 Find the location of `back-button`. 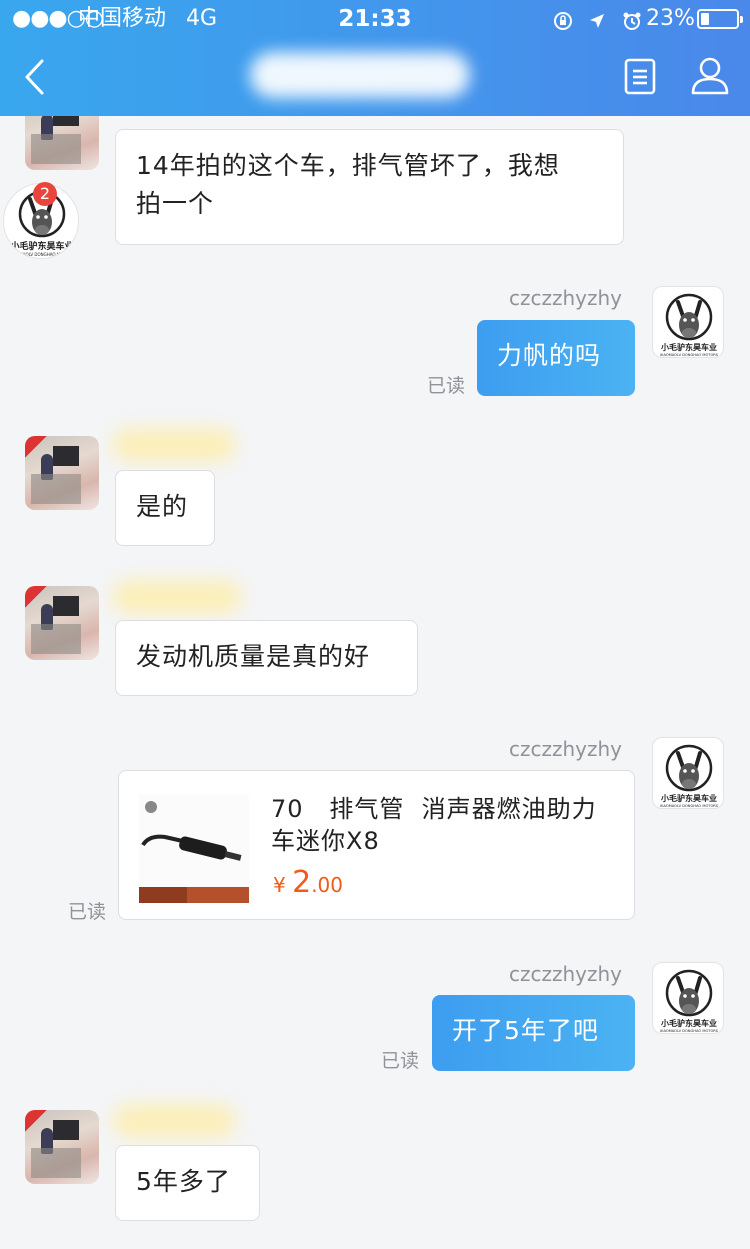

back-button is located at coordinates (35, 77).